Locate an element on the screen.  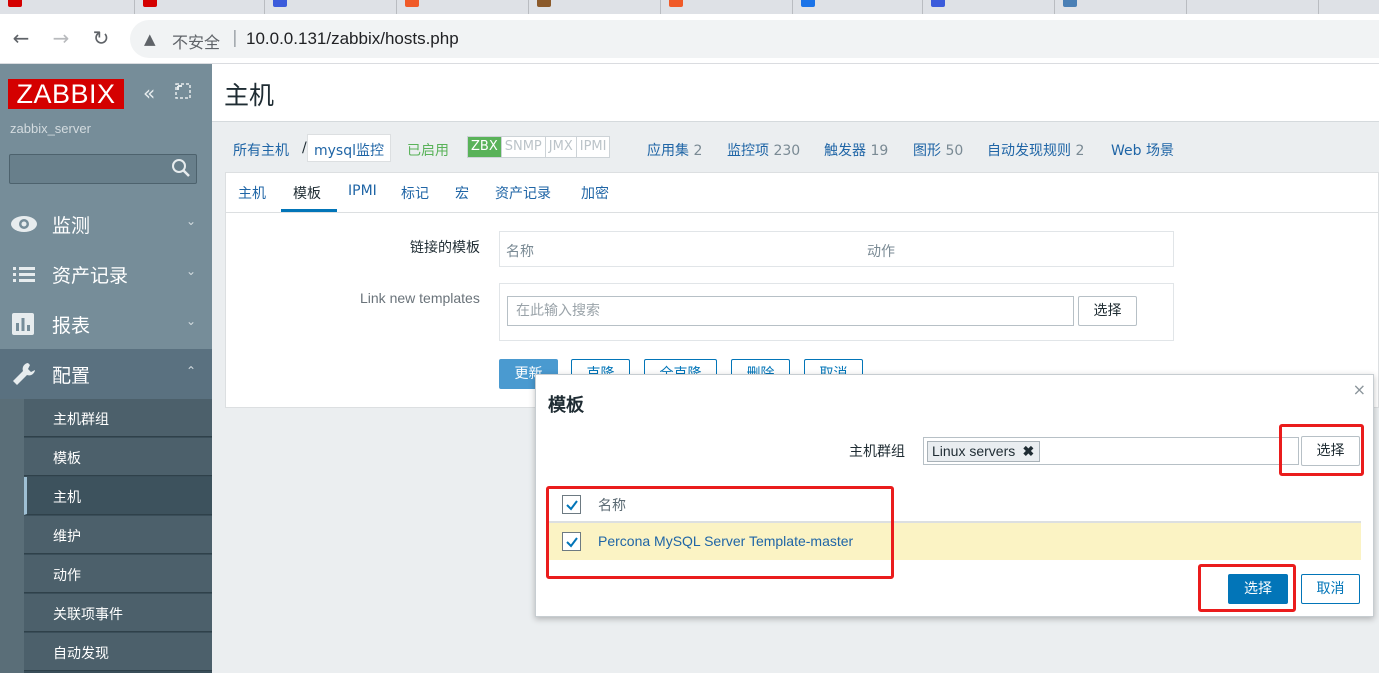
tab-templates: 模板 is located at coordinates (307, 193).